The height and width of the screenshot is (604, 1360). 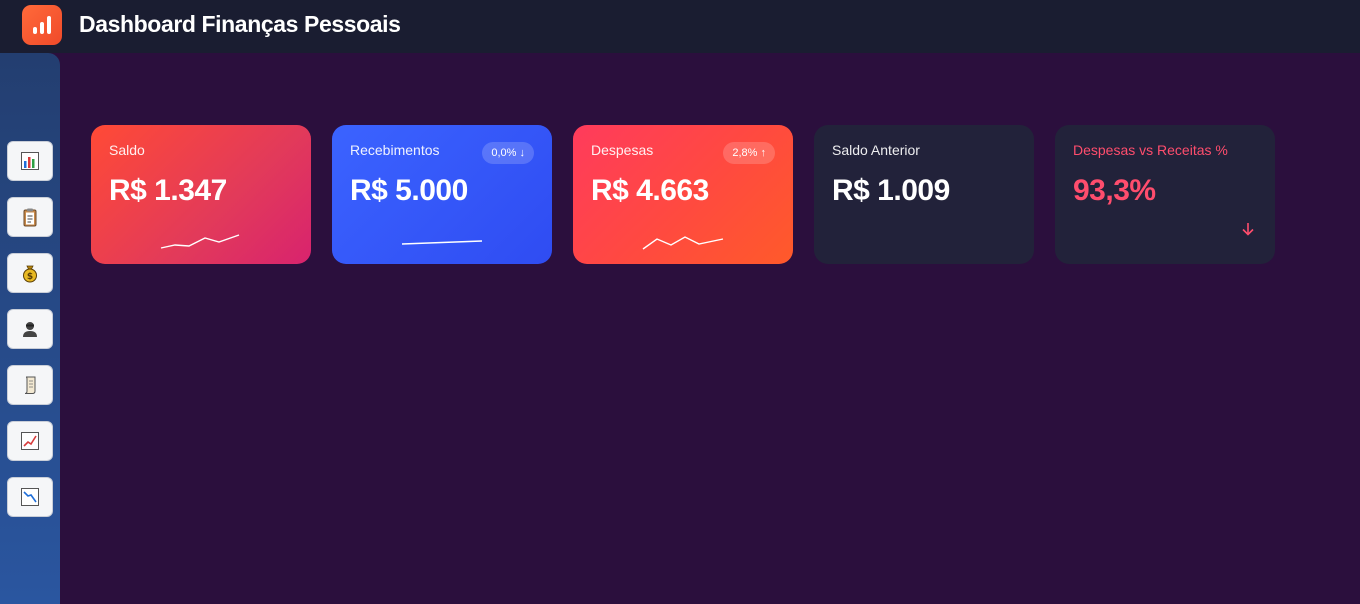 I want to click on kpi-card-saldo-anterior: Saldo Anterior R$ 1.009, so click(x=924, y=194).